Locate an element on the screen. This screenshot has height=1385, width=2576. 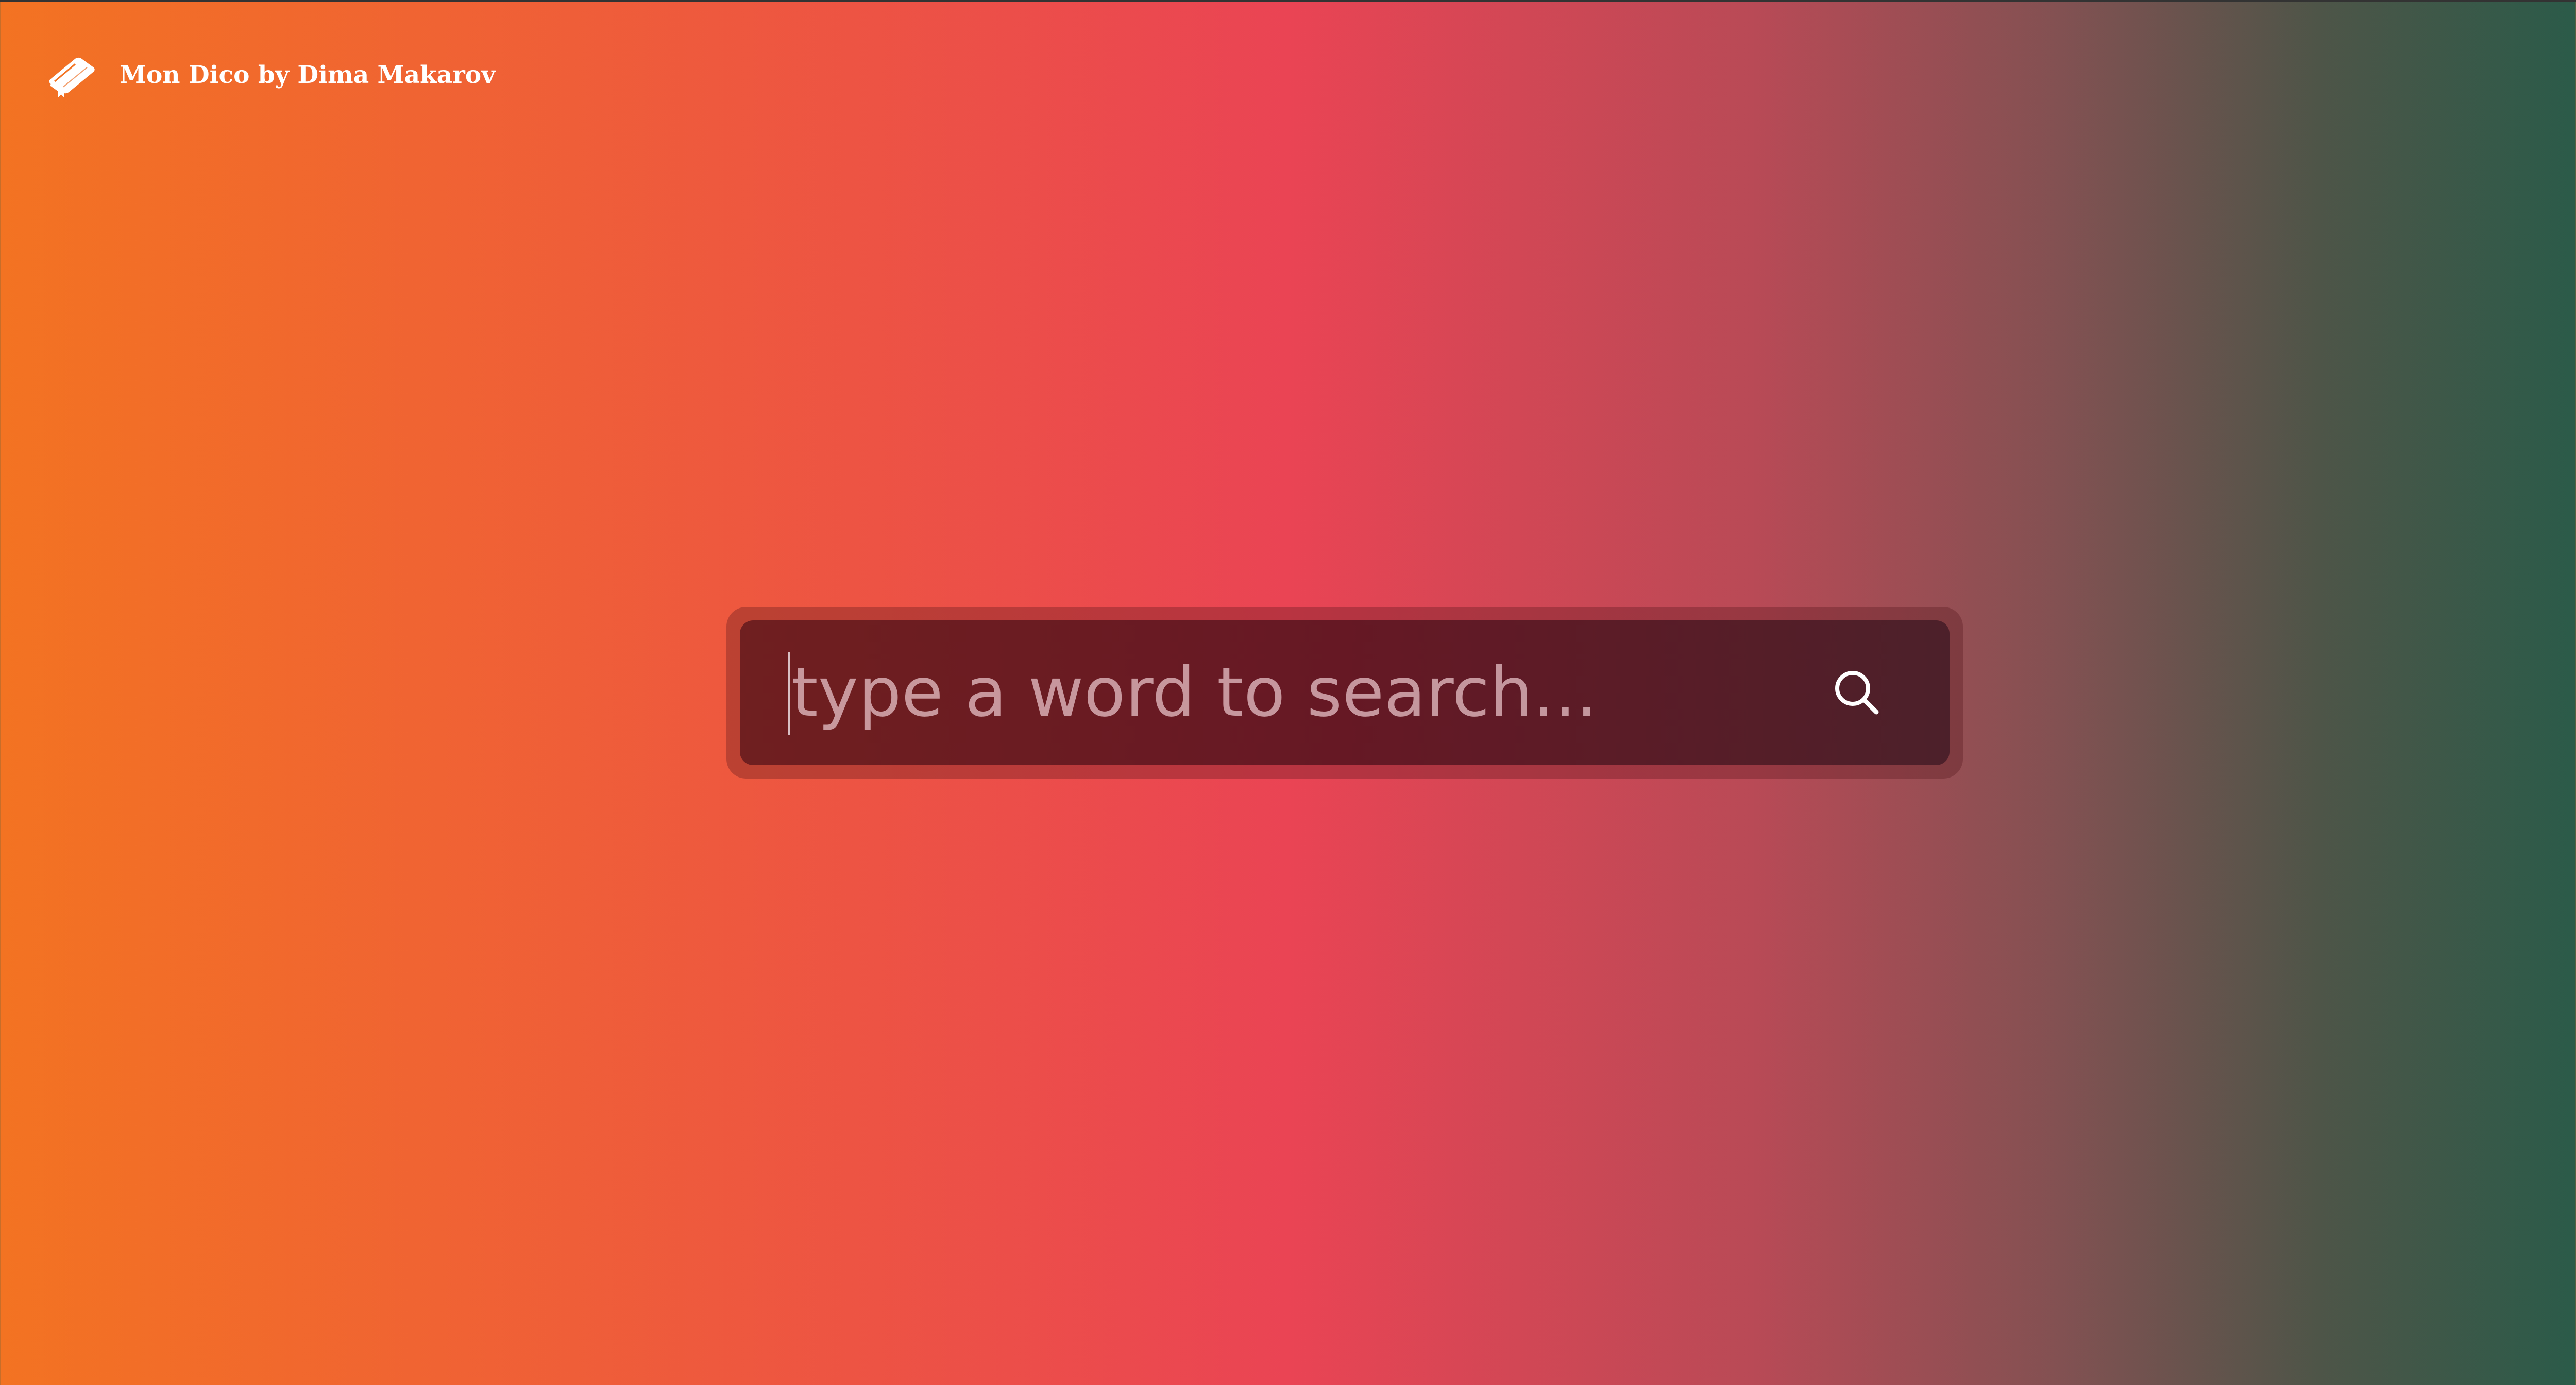
search-button is located at coordinates (1857, 692).